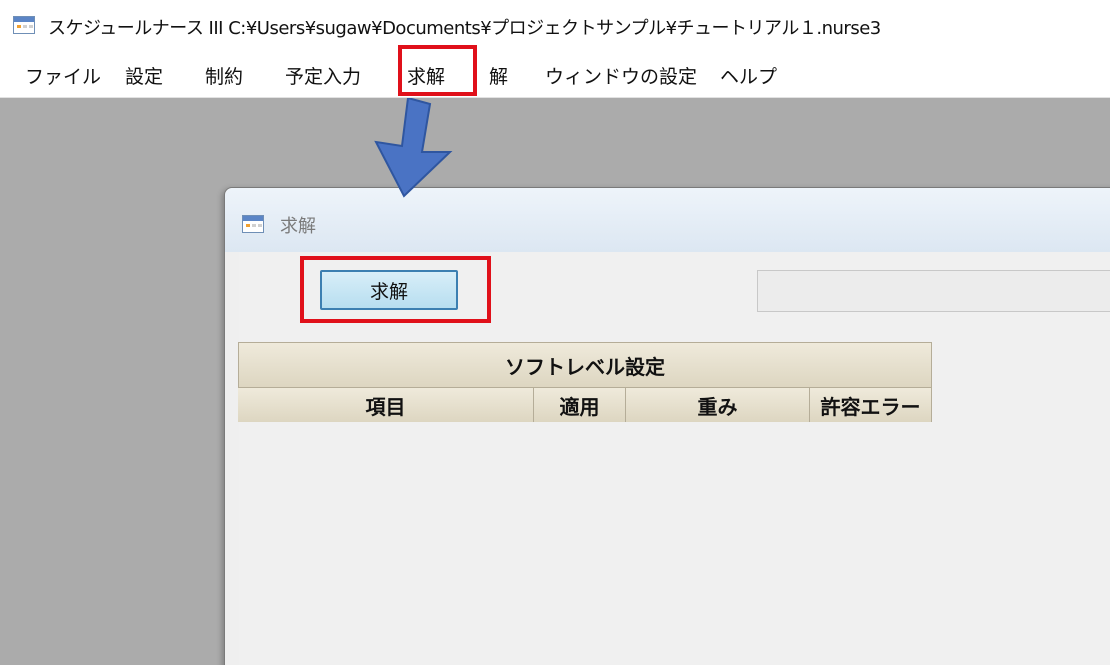 The height and width of the screenshot is (665, 1110). What do you see at coordinates (498, 75) in the screenshot?
I see `menu-solution: 解` at bounding box center [498, 75].